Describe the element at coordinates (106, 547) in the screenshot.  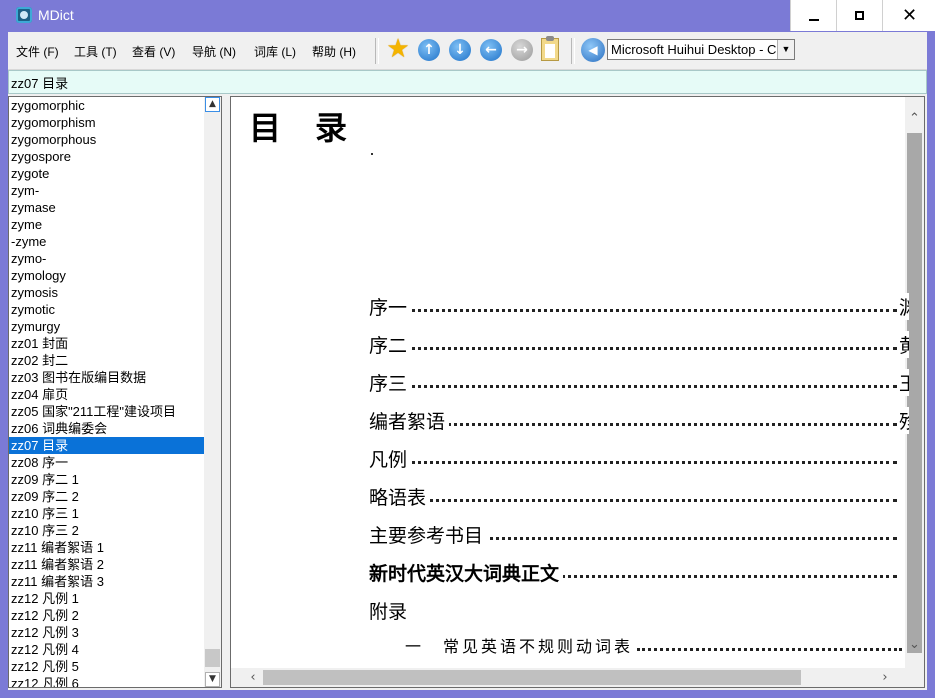
I see `list-item: zz11 编者絮语 1` at that location.